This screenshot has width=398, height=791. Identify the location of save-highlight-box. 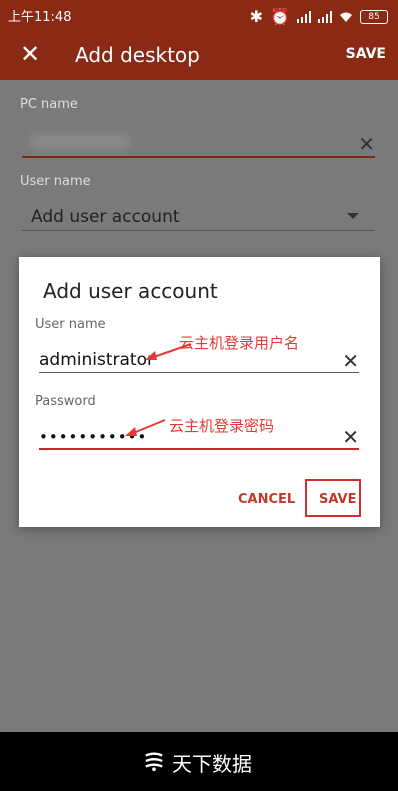
(333, 498).